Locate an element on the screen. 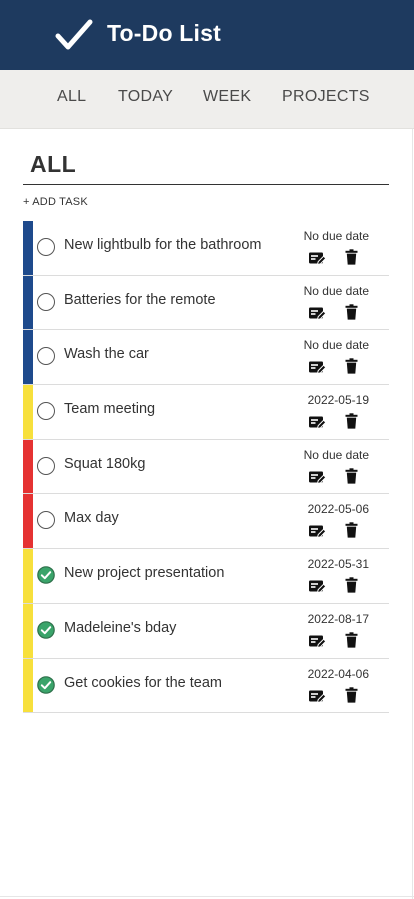  task-name: Squat 180kg is located at coordinates (105, 463).